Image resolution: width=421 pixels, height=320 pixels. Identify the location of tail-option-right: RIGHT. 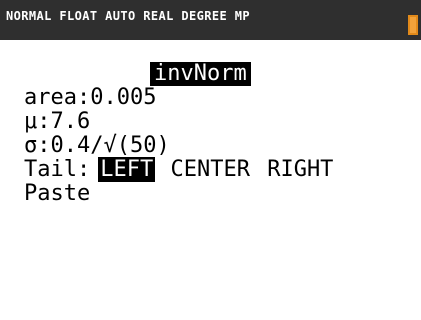
(300, 169).